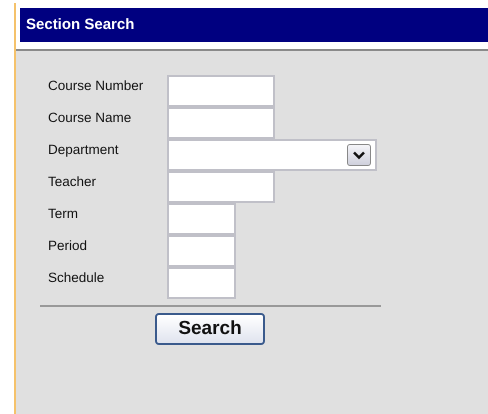  What do you see at coordinates (77, 278) in the screenshot?
I see `field-label: Schedule` at bounding box center [77, 278].